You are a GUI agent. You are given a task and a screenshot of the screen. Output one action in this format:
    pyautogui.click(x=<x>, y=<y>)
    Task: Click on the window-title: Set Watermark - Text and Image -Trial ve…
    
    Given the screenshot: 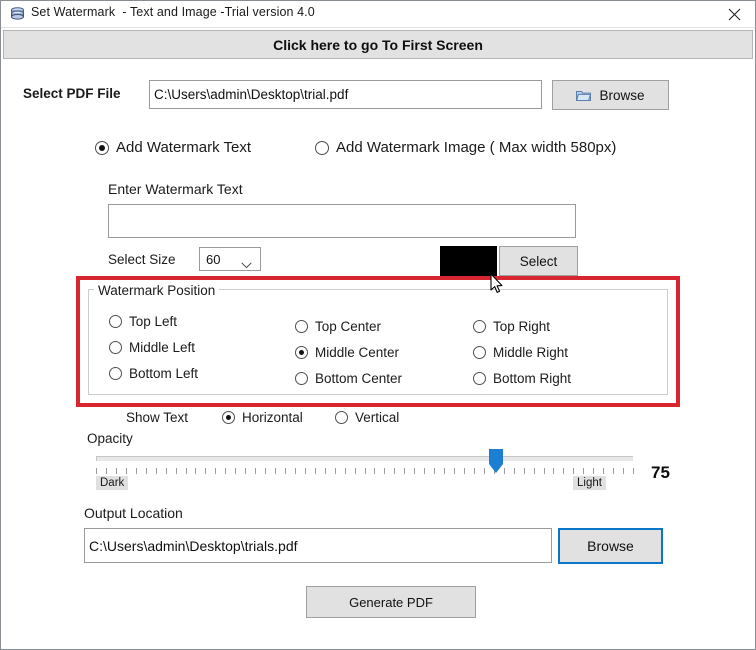 What is the action you would take?
    pyautogui.click(x=173, y=12)
    